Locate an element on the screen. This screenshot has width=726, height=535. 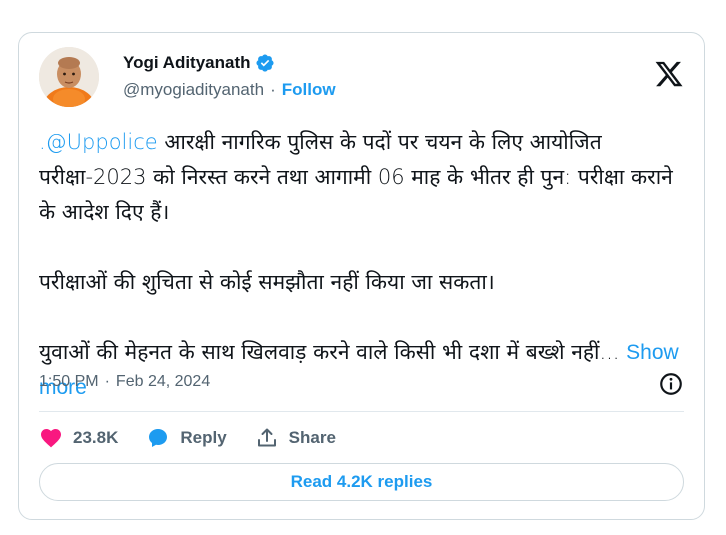
info-icon is located at coordinates (671, 384).